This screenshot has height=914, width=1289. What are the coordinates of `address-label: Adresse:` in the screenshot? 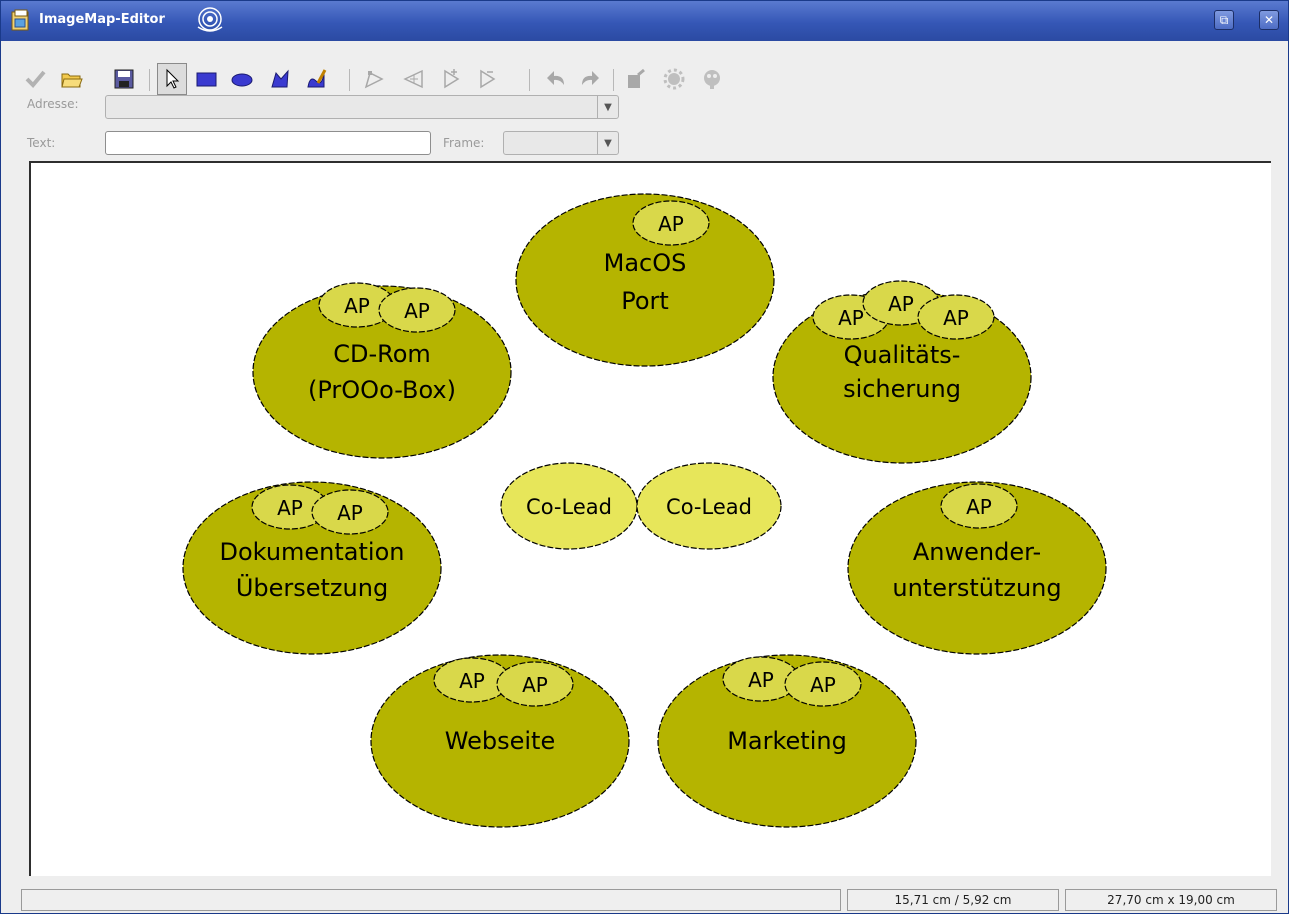 It's located at (53, 104).